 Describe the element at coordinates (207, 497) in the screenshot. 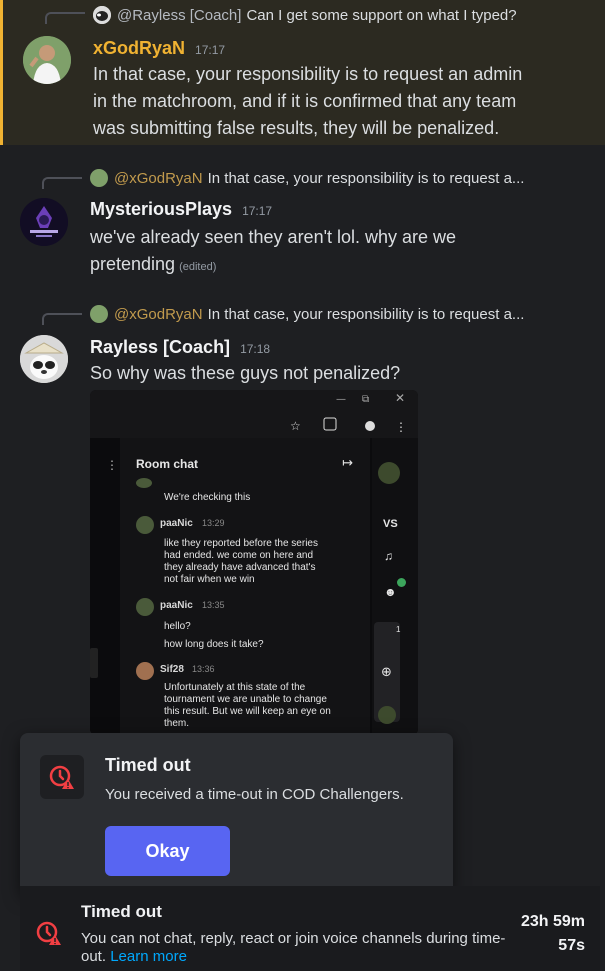

I see `chat-msg: We're checking this` at that location.